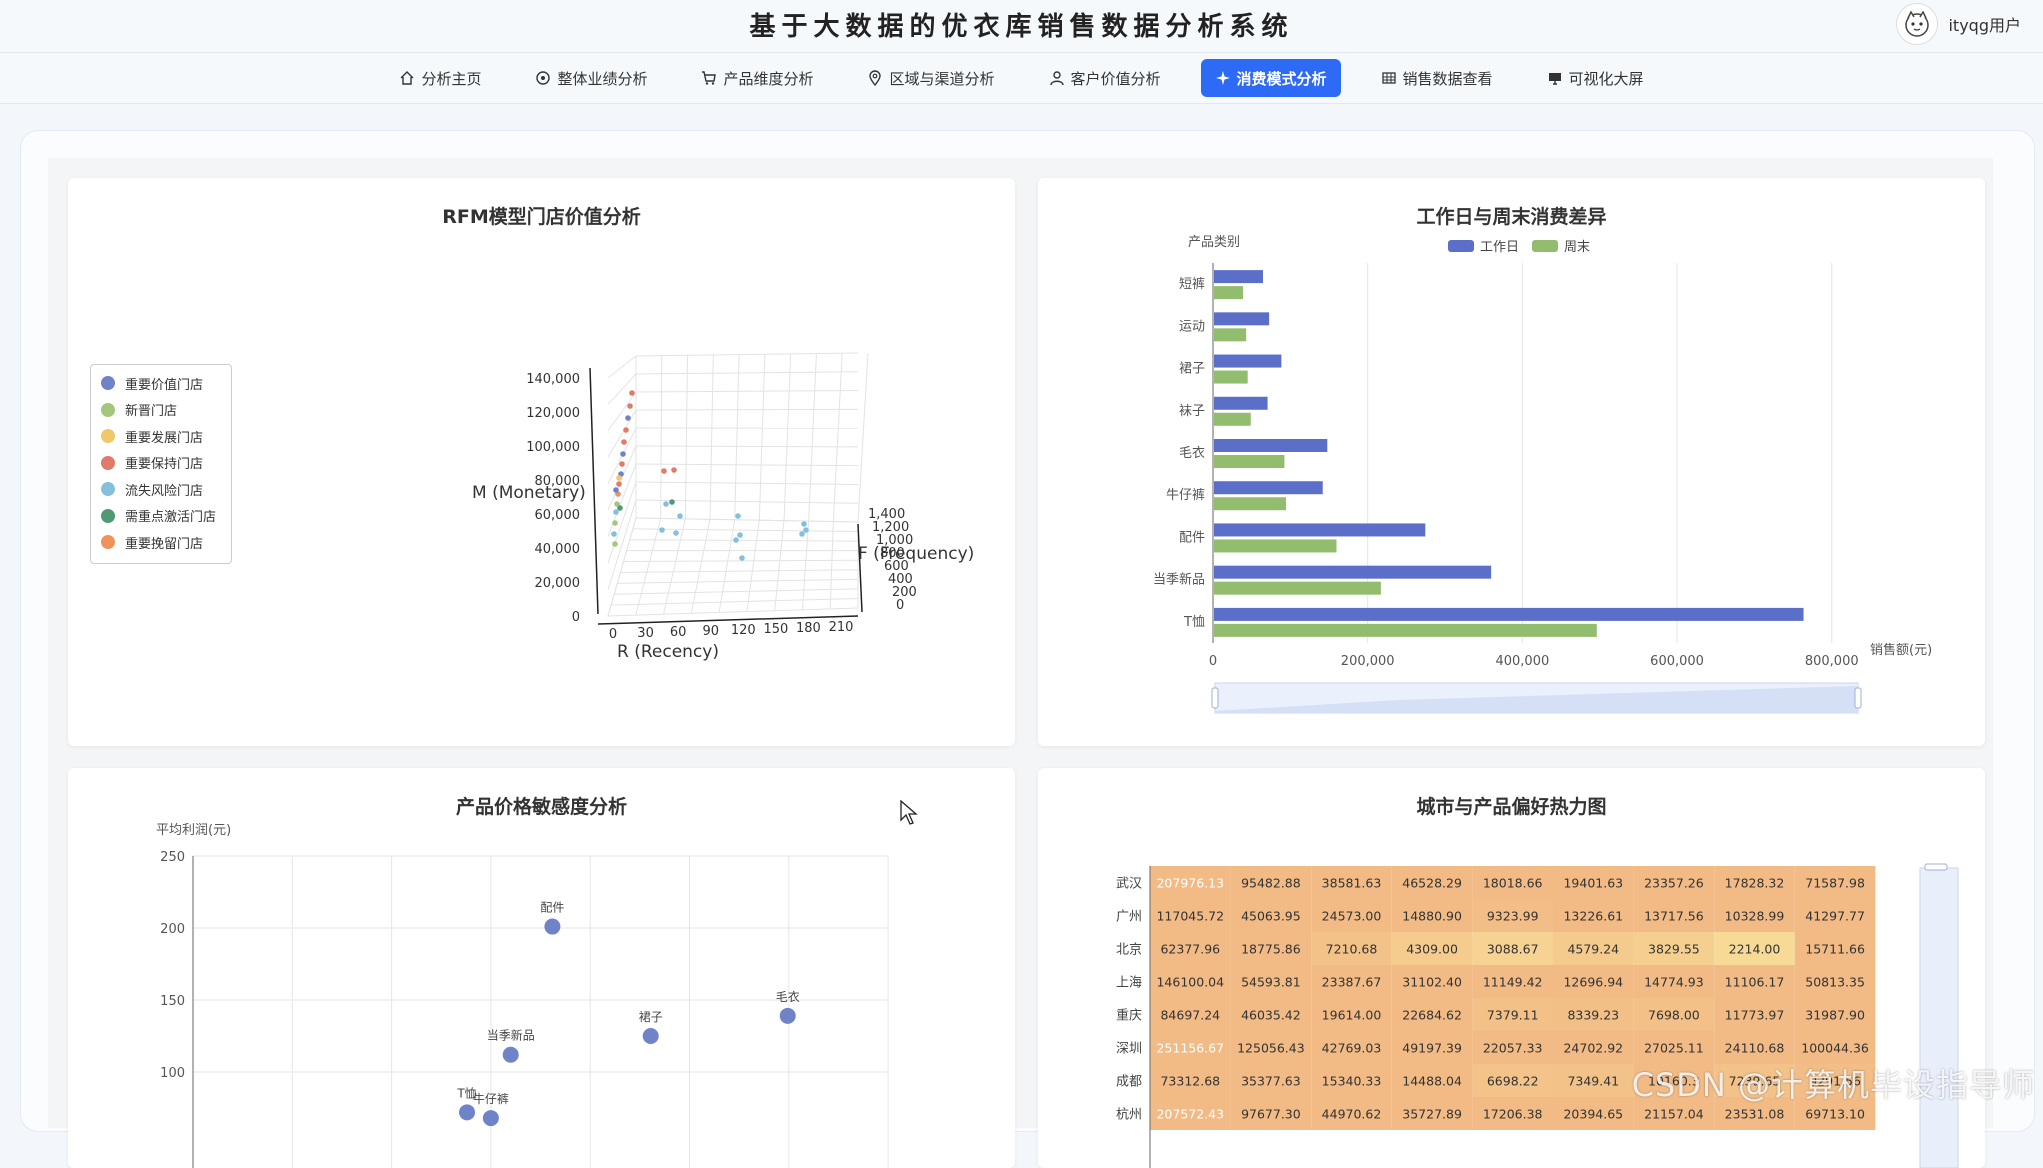 The height and width of the screenshot is (1168, 2043). What do you see at coordinates (894, 540) in the screenshot?
I see `y-tick-label: 1,000` at bounding box center [894, 540].